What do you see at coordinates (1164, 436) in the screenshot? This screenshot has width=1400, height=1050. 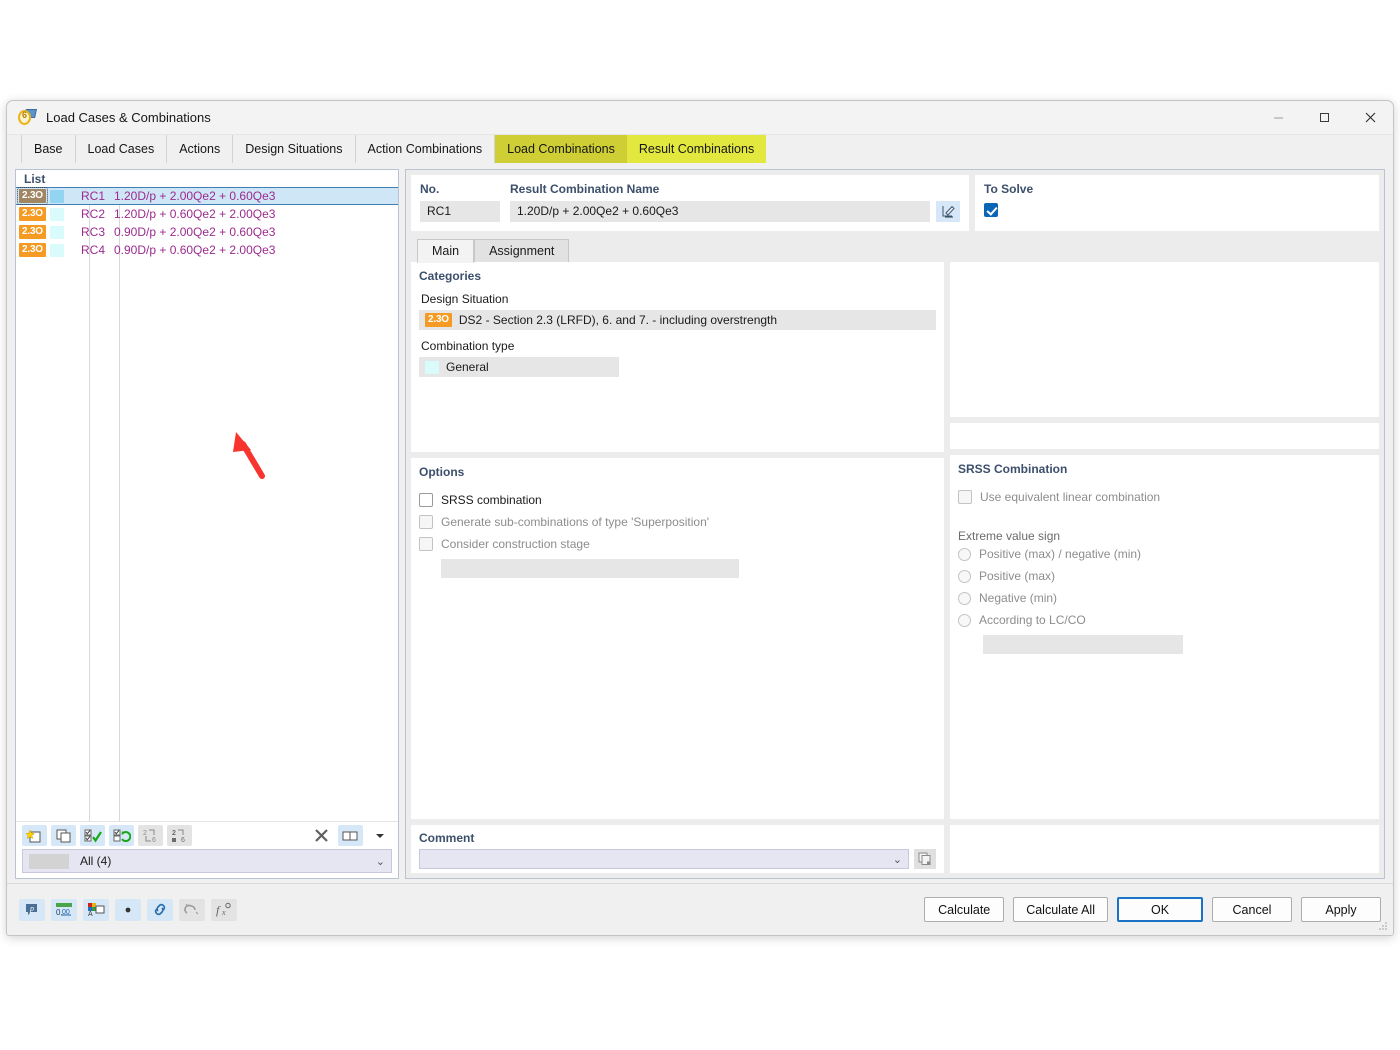 I see `empty-panel-strip` at bounding box center [1164, 436].